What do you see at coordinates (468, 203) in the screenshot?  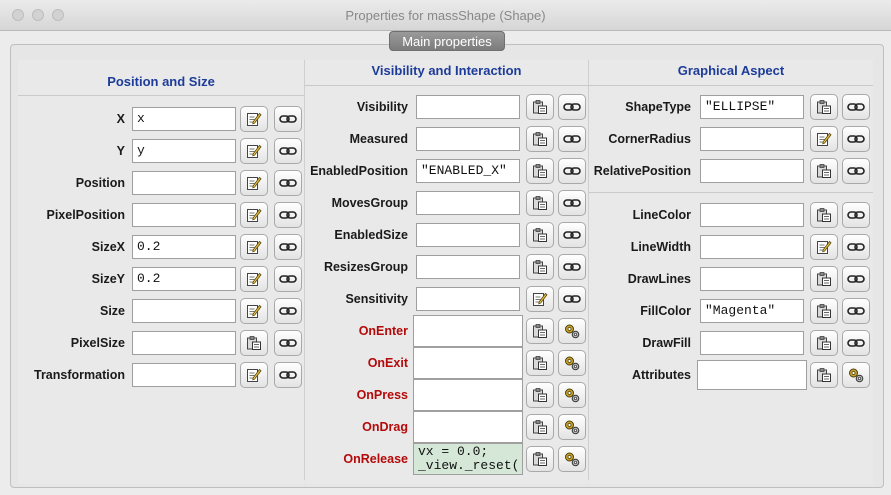 I see `field-moves-group` at bounding box center [468, 203].